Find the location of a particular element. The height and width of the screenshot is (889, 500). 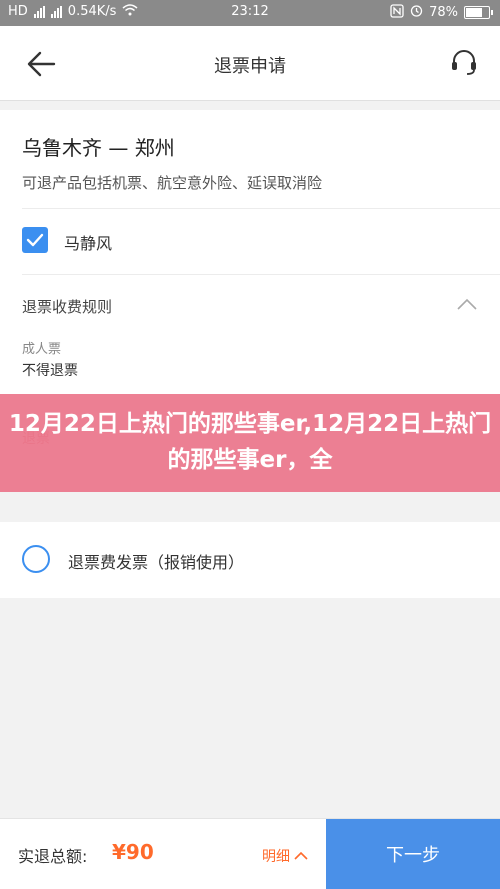

detail-label: 明细 is located at coordinates (276, 857).